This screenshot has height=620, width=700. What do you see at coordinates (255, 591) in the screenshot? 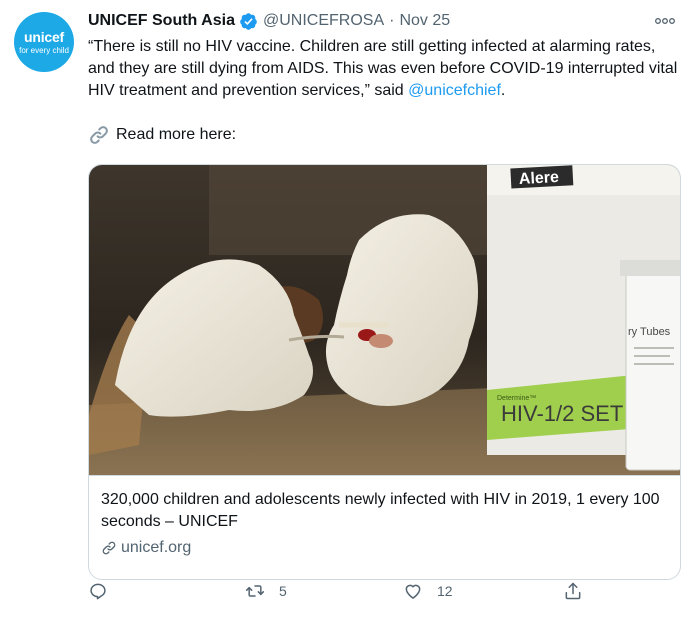
I see `retweet-icon` at bounding box center [255, 591].